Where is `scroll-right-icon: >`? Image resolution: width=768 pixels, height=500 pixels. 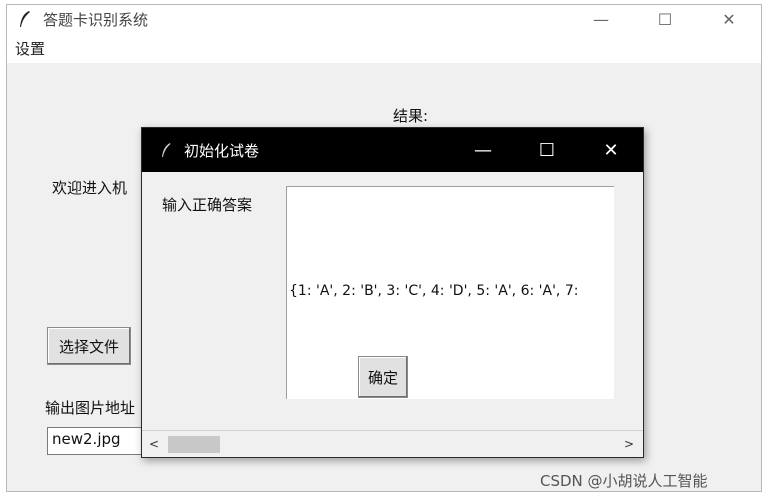 scroll-right-icon: > is located at coordinates (629, 444).